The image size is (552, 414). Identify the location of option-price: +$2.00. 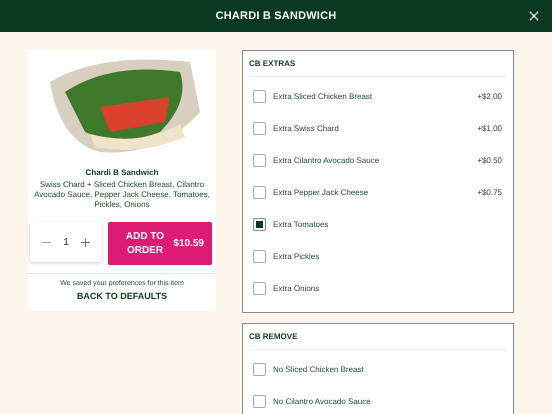
(489, 96).